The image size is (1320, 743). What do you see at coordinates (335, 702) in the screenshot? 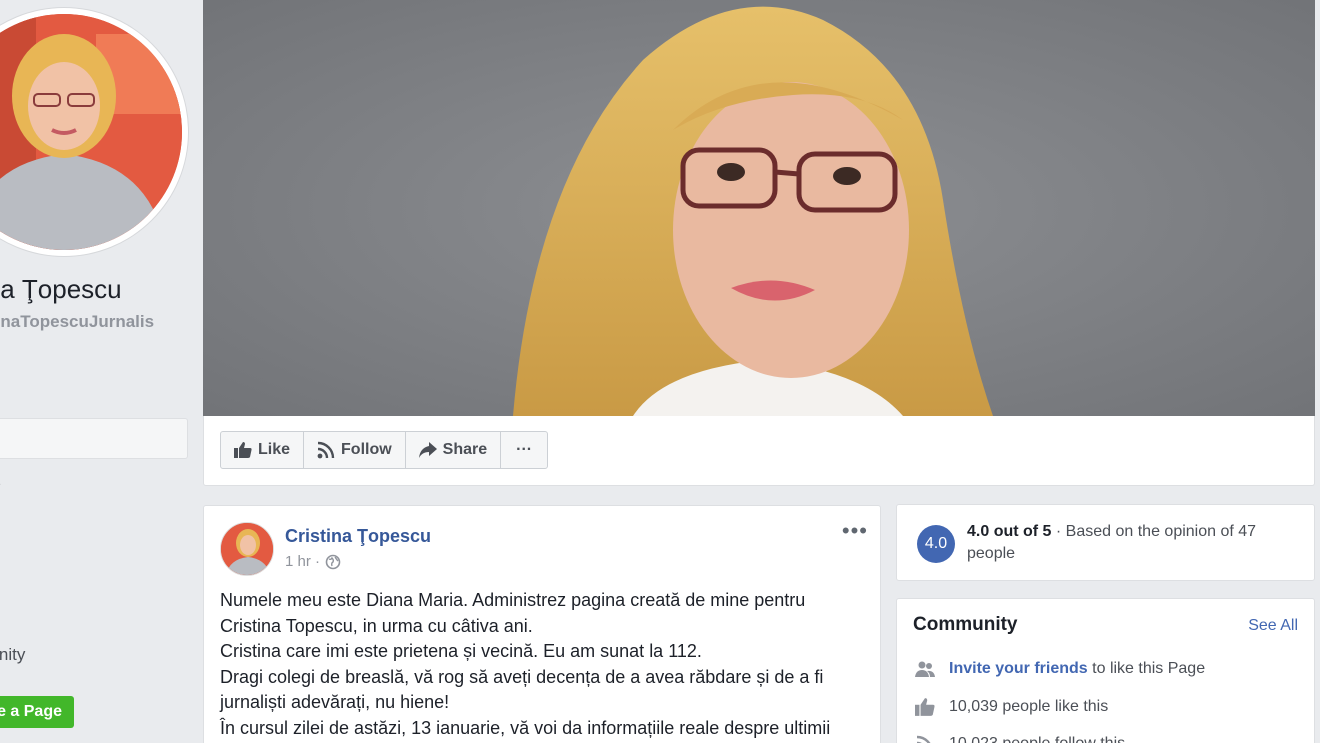
I see `post-line: jurnaliști adevărați, nu hiene!` at bounding box center [335, 702].